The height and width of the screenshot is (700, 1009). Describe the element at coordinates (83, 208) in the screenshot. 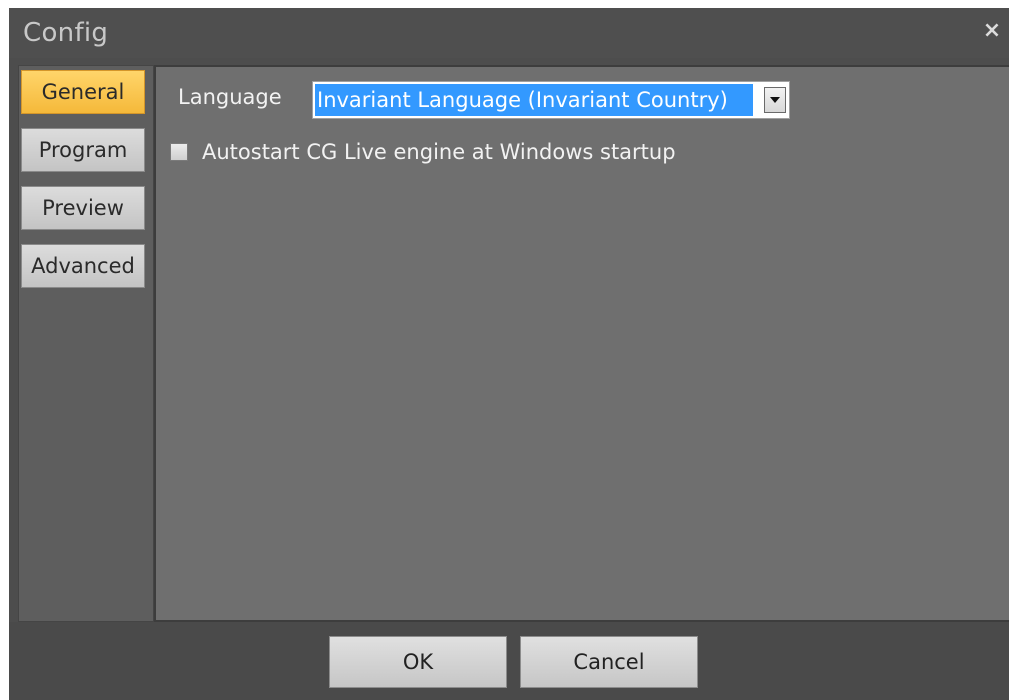

I see `sidebar-item-preview: Preview` at that location.